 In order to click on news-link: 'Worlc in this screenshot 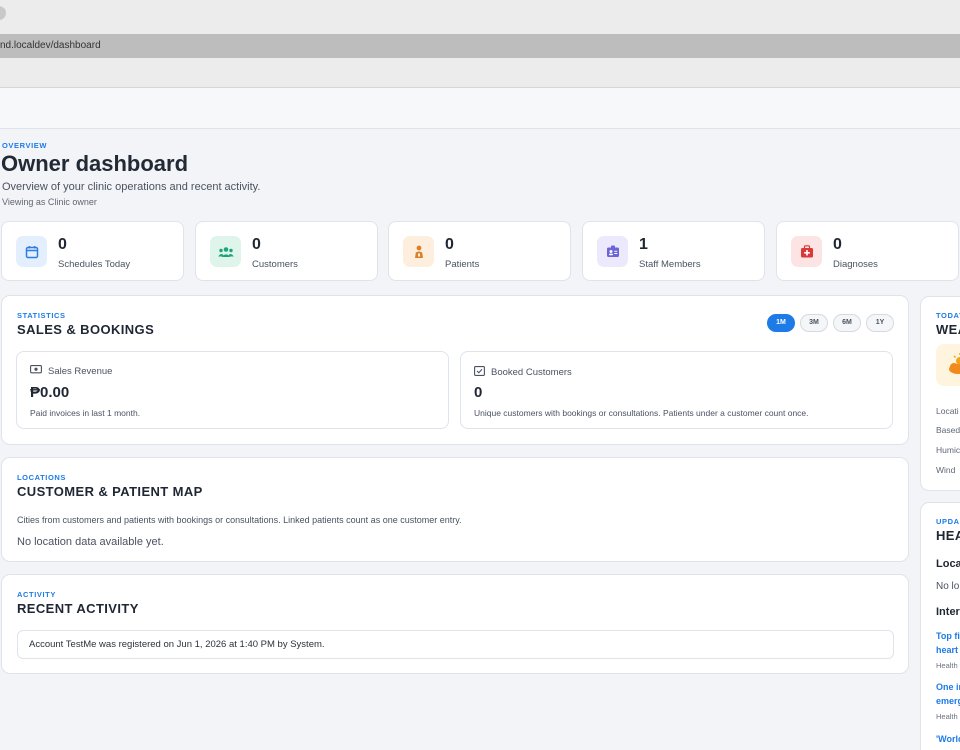, I will do `click(948, 739)`.